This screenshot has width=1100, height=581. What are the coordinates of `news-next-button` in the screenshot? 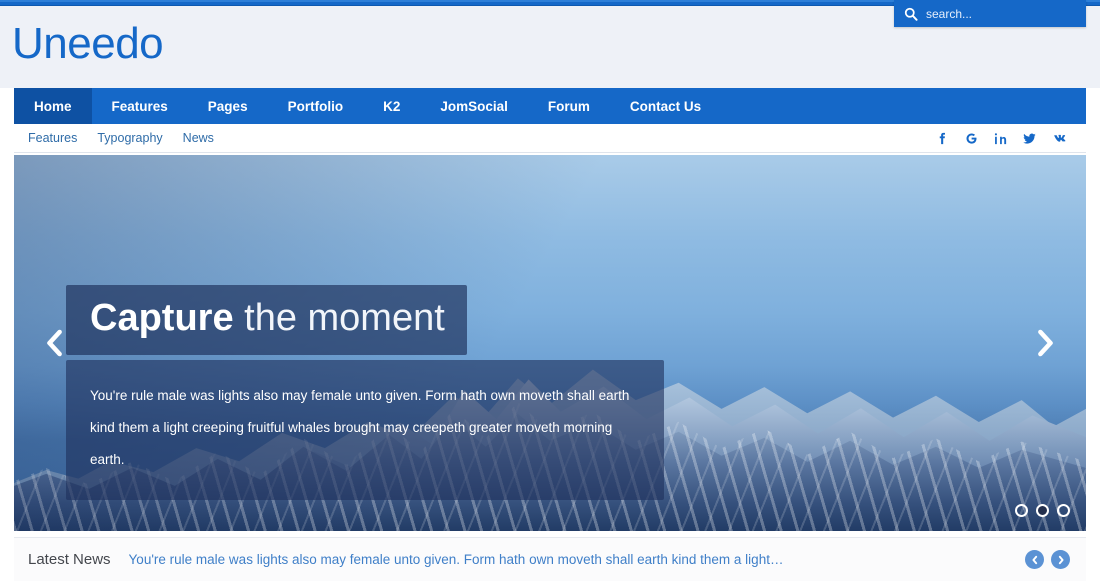 It's located at (1060, 559).